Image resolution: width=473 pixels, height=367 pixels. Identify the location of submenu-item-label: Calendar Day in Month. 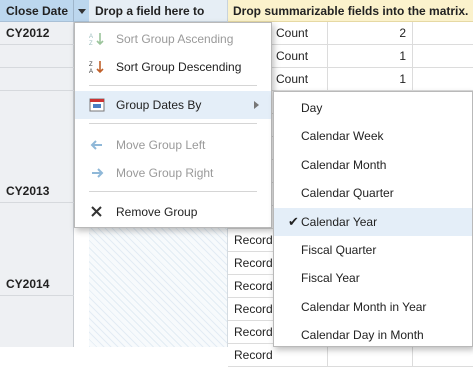
(362, 335).